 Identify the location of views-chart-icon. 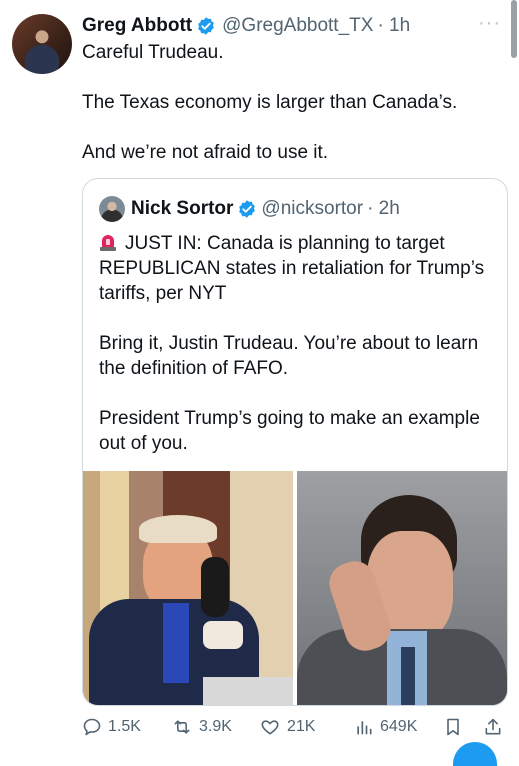
(364, 728).